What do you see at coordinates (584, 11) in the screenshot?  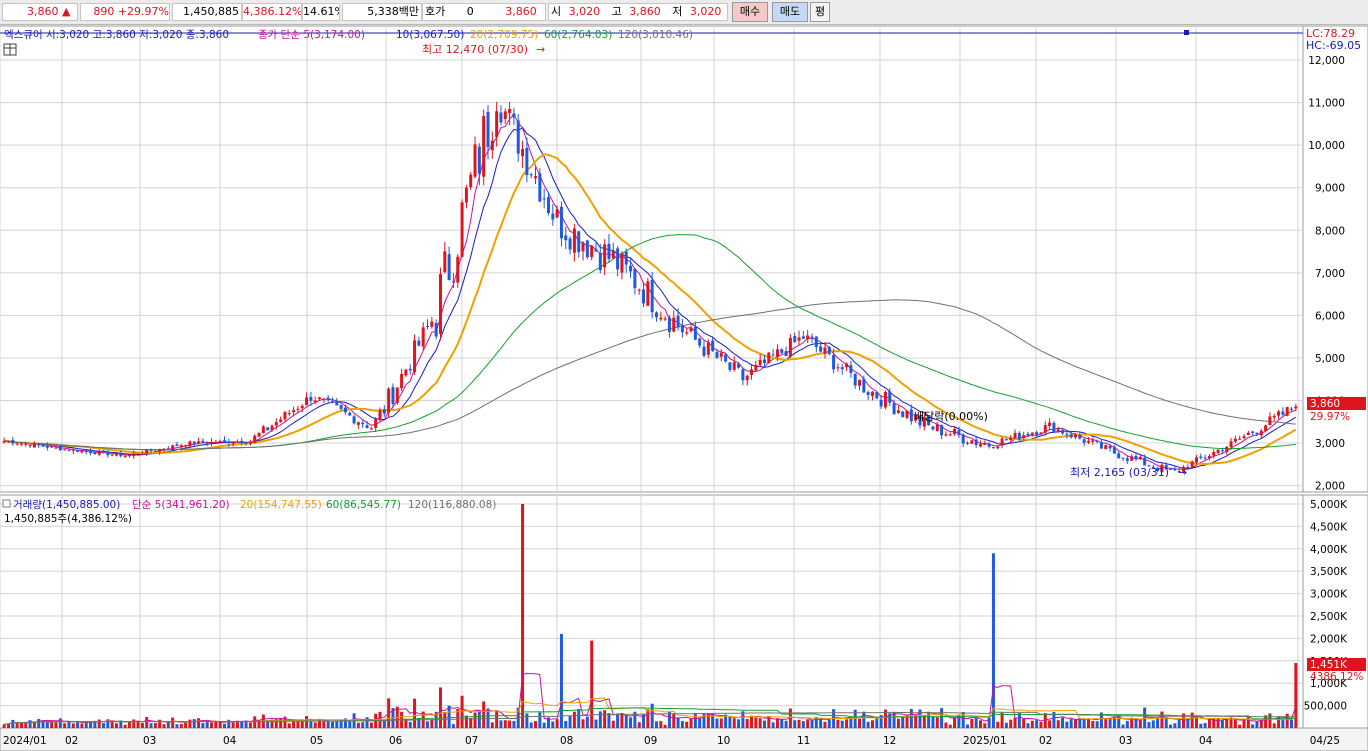 I see `open-value: 3,020` at bounding box center [584, 11].